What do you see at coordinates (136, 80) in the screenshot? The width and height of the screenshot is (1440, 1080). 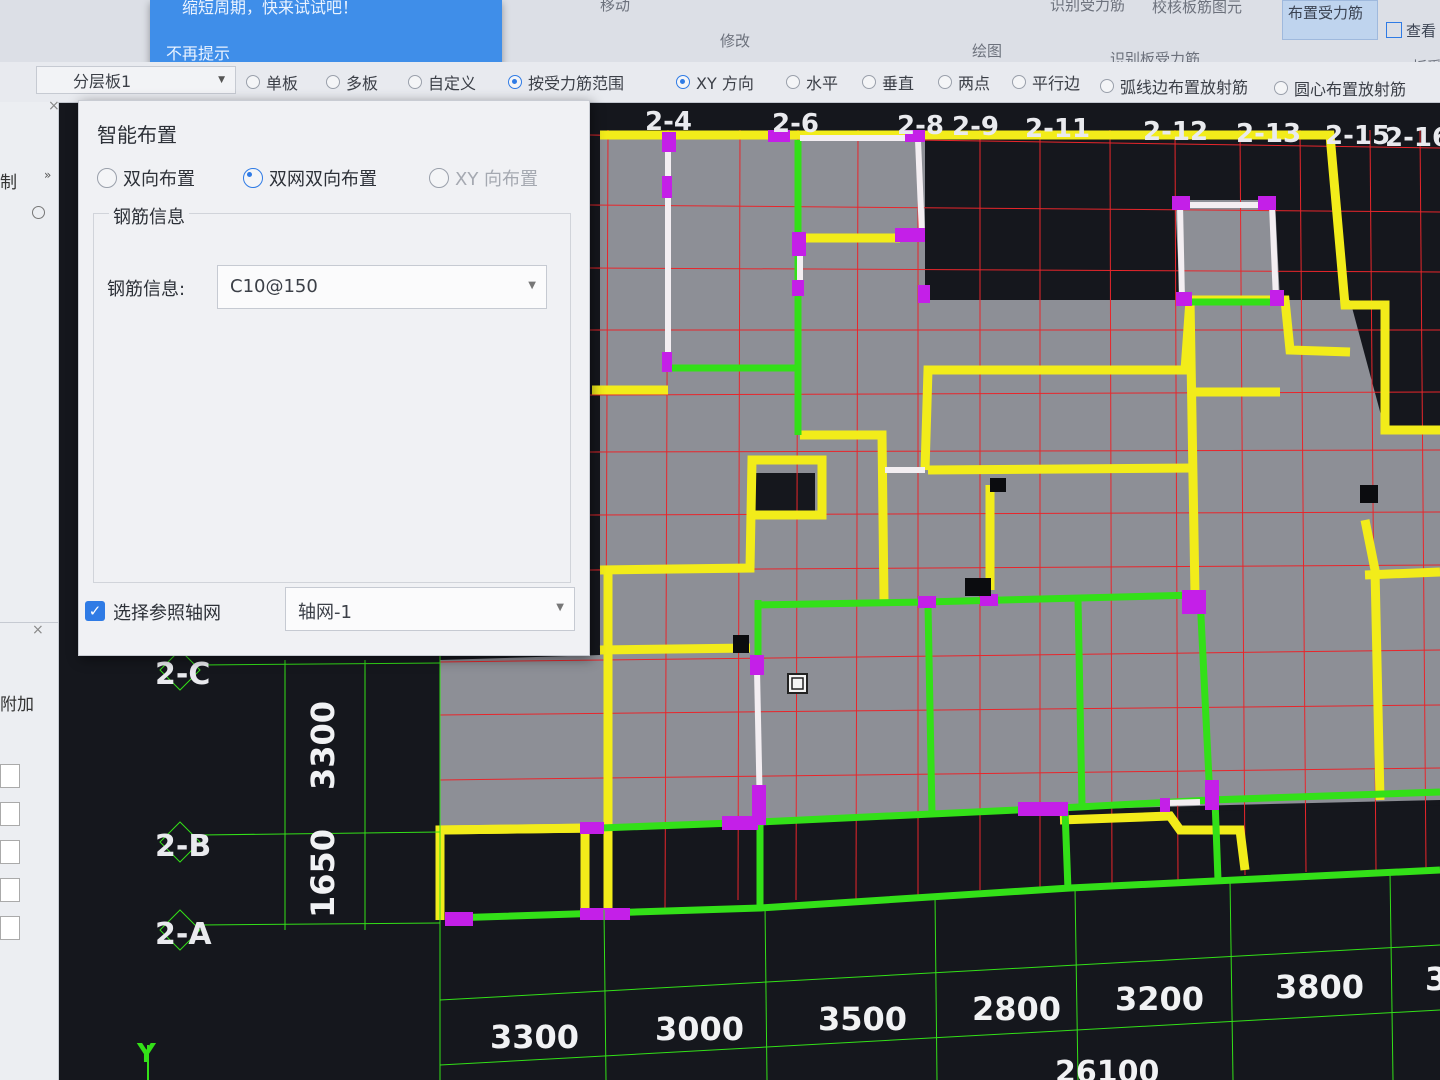 I see `layer-select: 分层板1 ▼` at bounding box center [136, 80].